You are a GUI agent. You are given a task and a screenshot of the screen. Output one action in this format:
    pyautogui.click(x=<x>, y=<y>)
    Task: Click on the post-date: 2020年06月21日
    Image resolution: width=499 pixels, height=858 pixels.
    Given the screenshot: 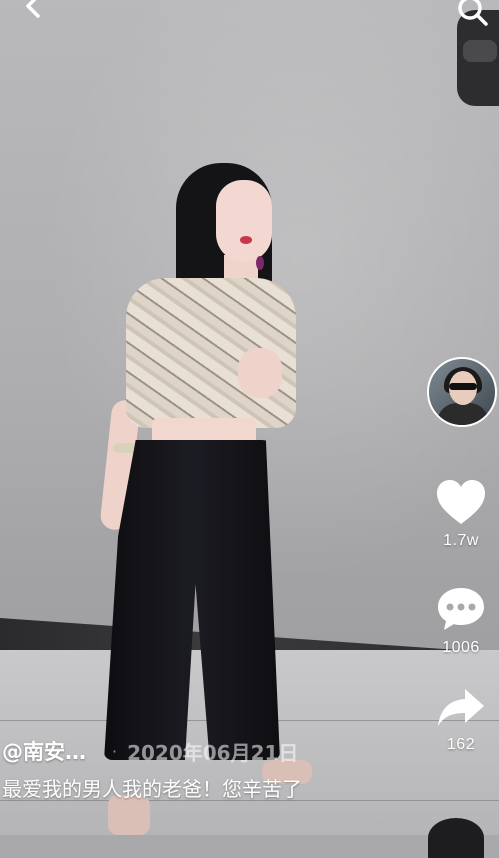 What is the action you would take?
    pyautogui.click(x=213, y=752)
    